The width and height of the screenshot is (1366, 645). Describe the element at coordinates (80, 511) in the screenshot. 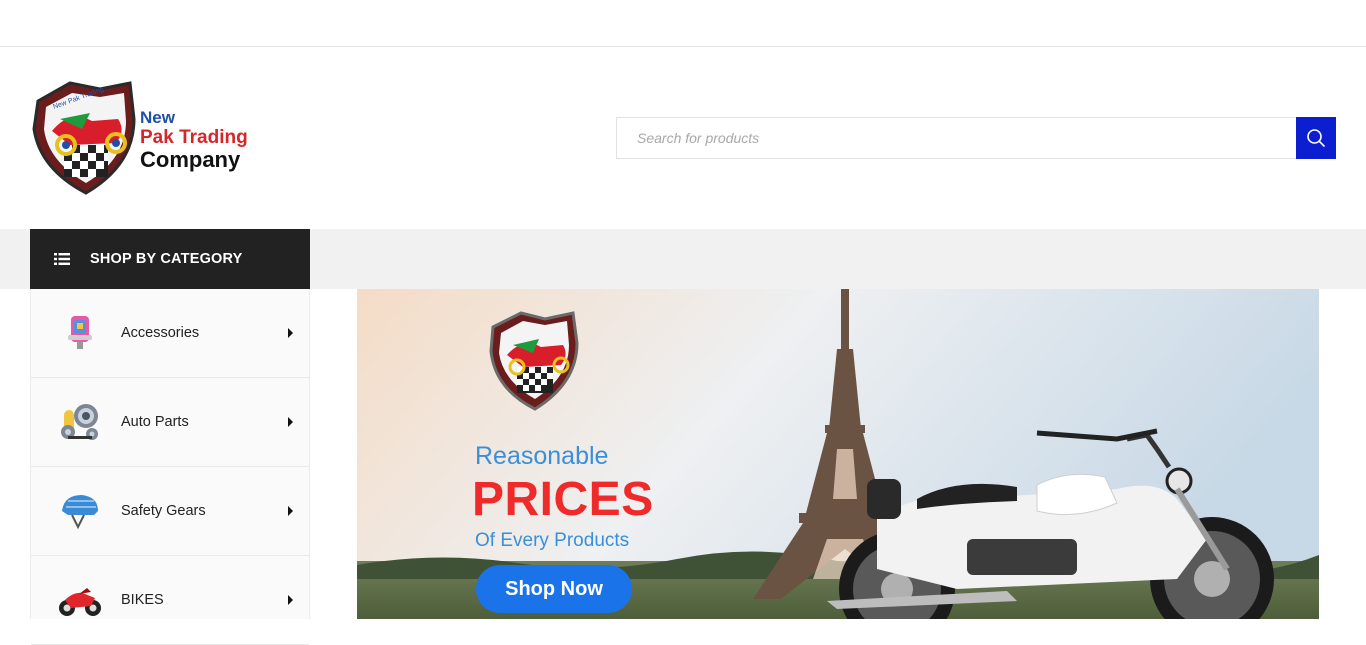

I see `helmet-icon` at that location.